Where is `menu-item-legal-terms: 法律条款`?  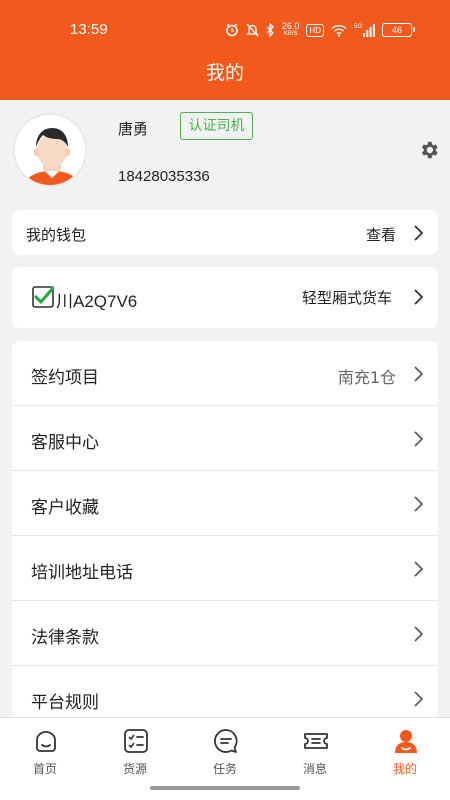
menu-item-legal-terms: 法律条款 is located at coordinates (225, 633).